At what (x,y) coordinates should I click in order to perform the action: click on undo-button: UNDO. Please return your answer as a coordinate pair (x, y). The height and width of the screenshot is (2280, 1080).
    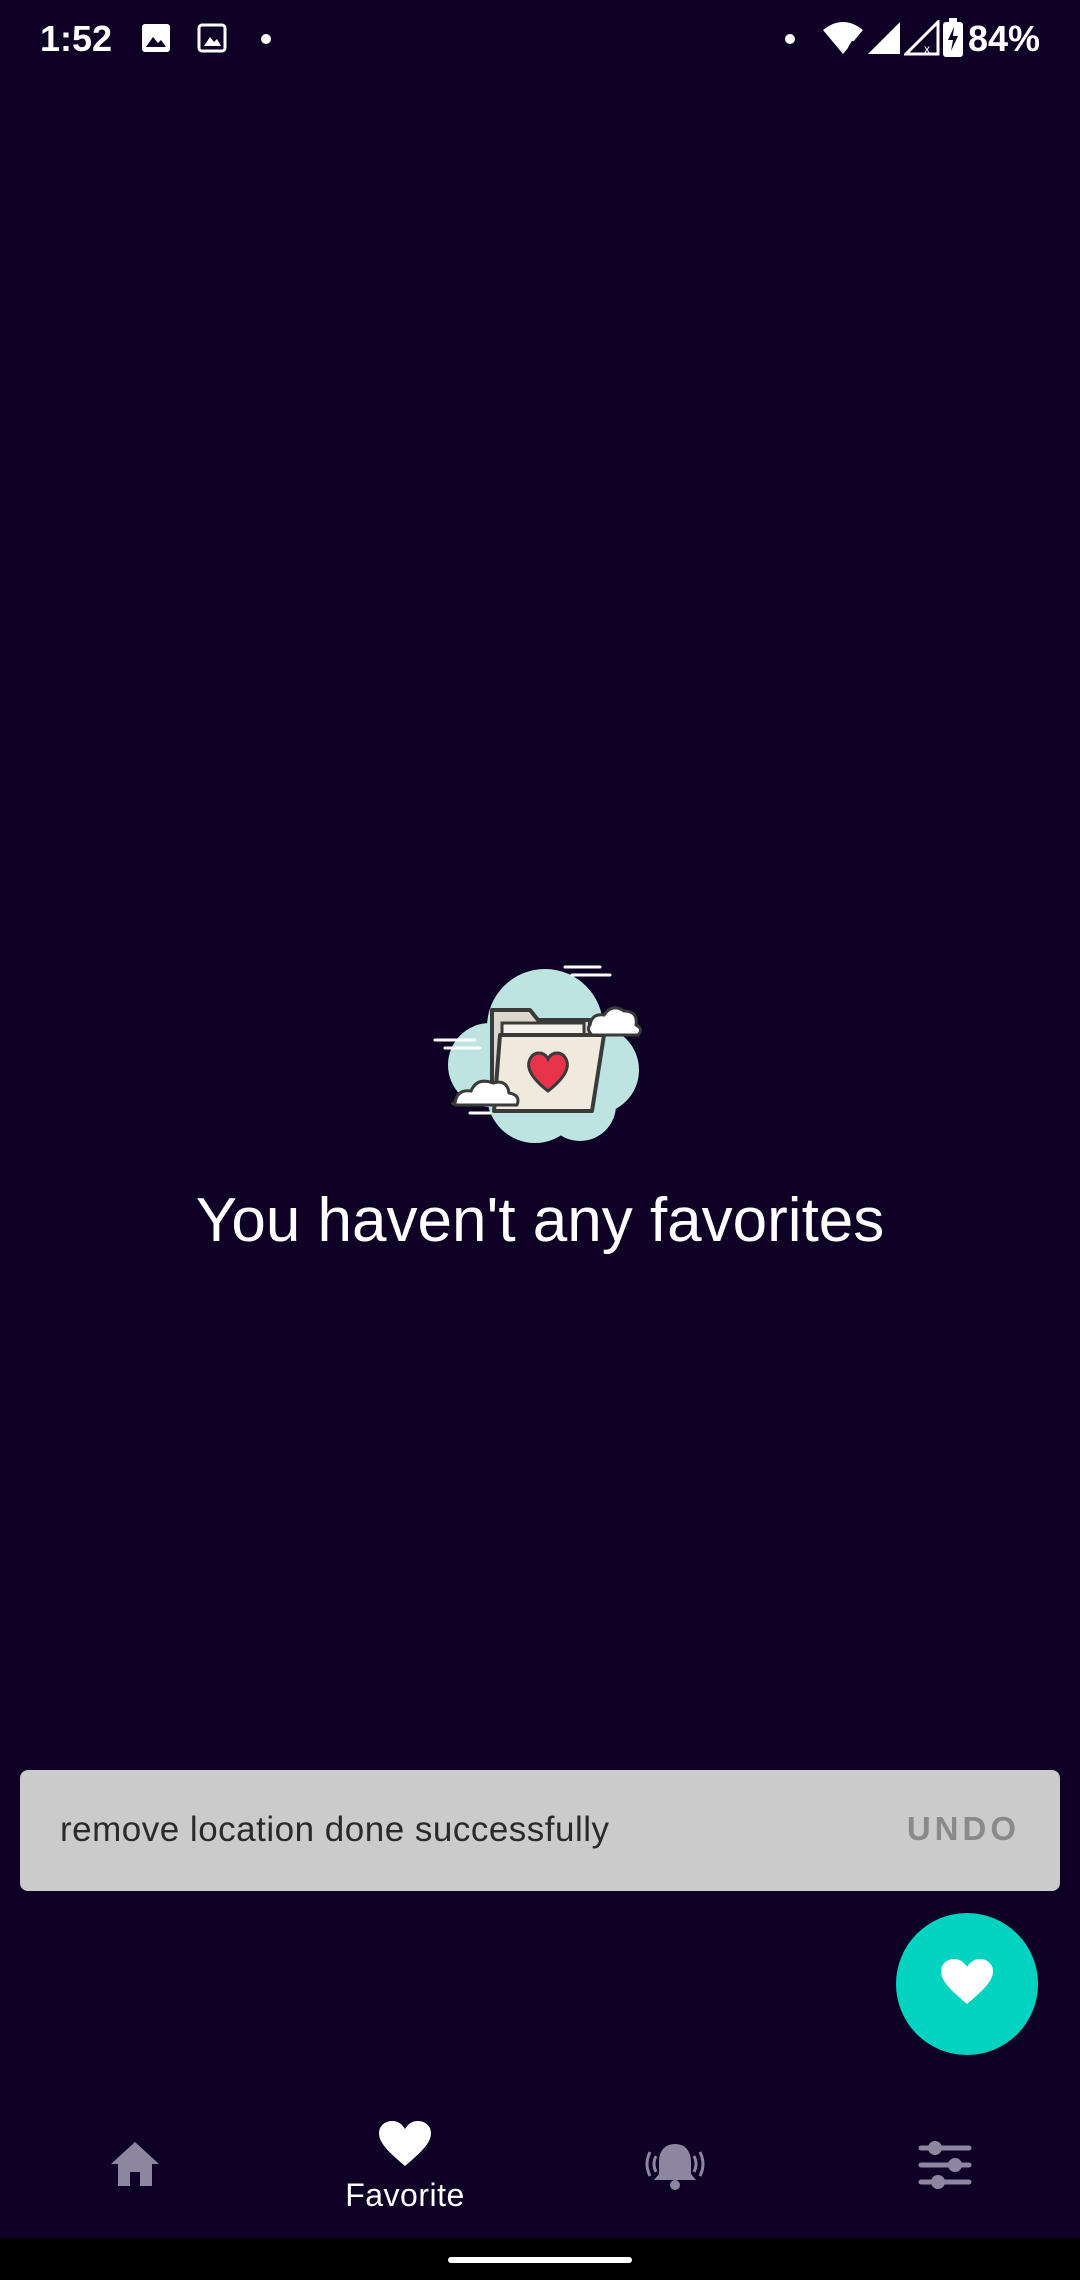
    Looking at the image, I should click on (963, 1829).